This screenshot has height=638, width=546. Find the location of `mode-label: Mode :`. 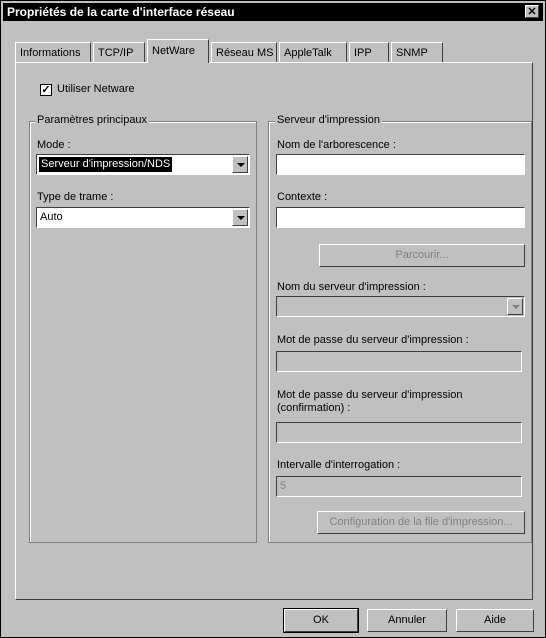

mode-label: Mode : is located at coordinates (54, 145).